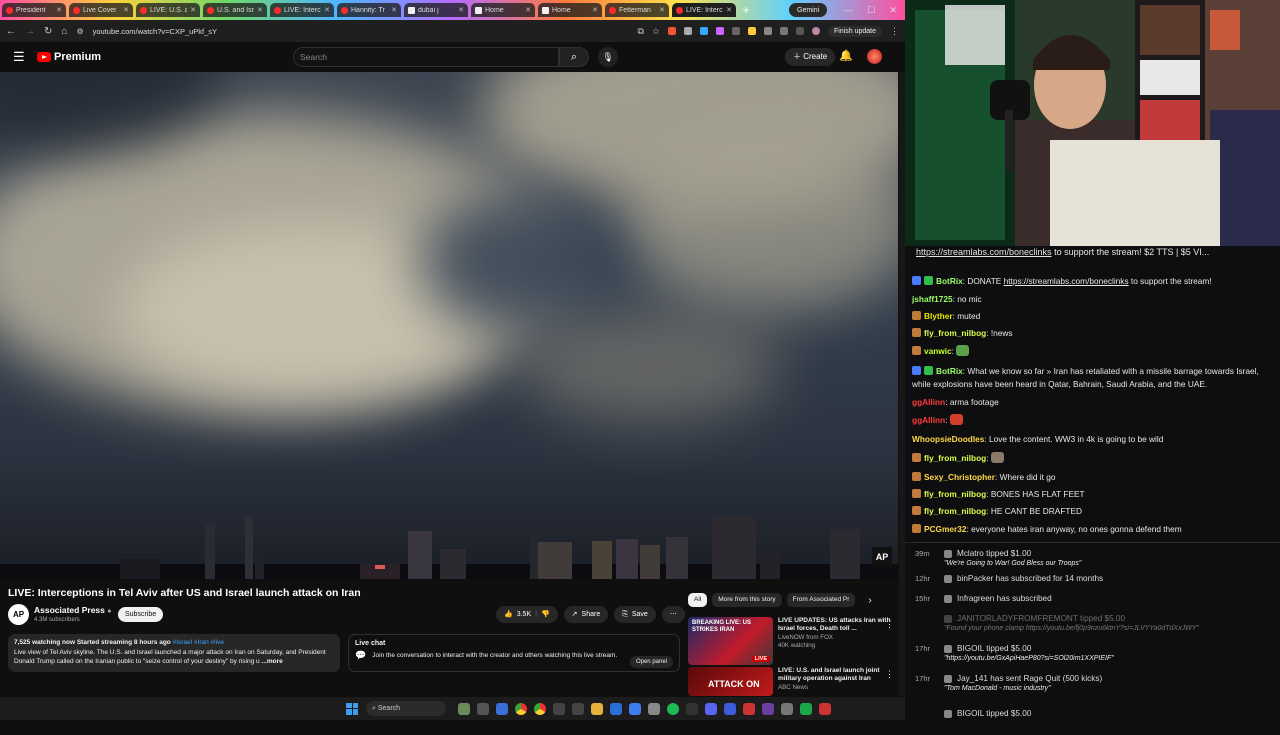  Describe the element at coordinates (938, 316) in the screenshot. I see `chat-username: Blyther` at that location.